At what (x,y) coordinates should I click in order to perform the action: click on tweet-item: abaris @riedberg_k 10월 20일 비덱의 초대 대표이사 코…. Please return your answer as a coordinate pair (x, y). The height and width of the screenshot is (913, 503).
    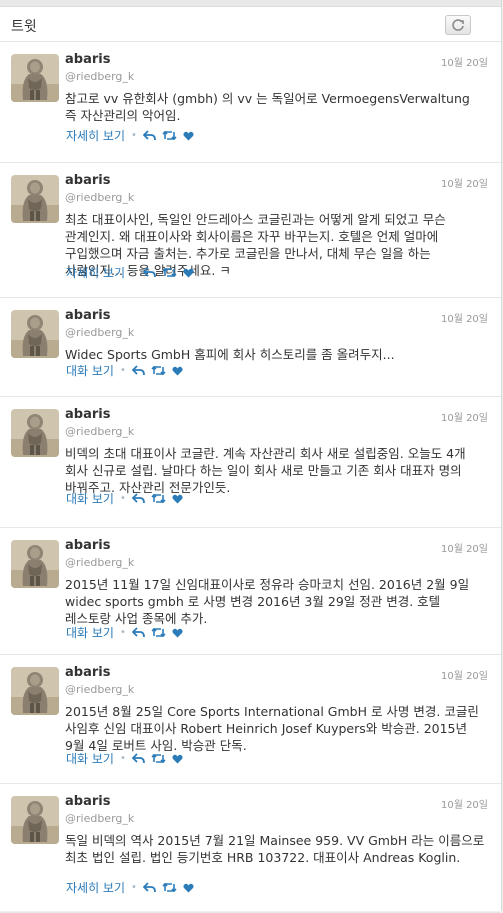
    Looking at the image, I should click on (250, 462).